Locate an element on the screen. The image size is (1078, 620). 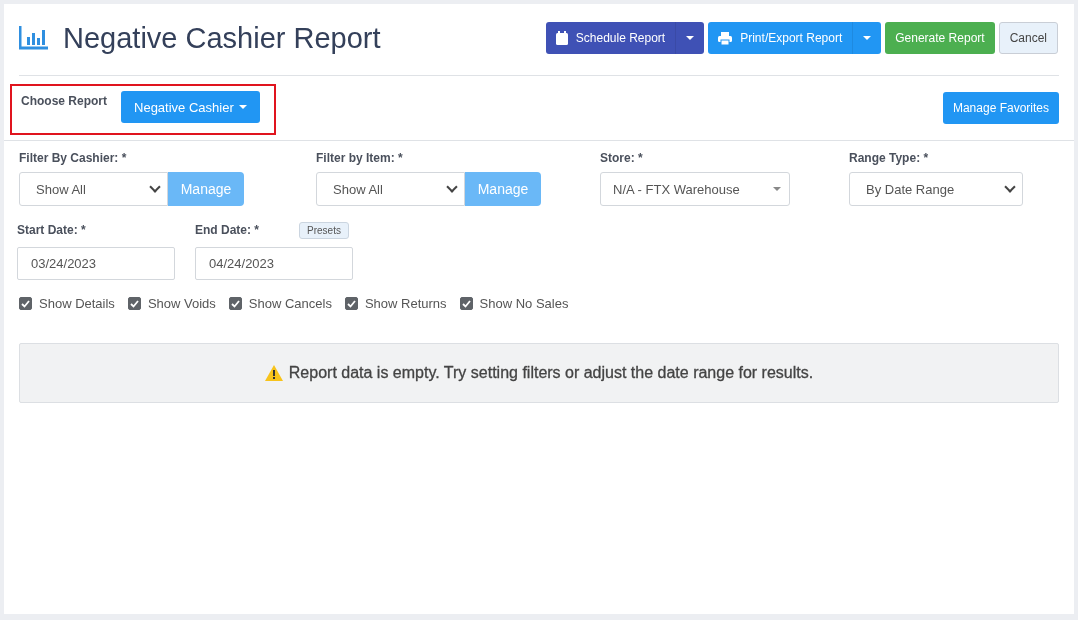
alert-message: Report data is empty. Try setting filters or adjust the date range for results. is located at coordinates (551, 373).